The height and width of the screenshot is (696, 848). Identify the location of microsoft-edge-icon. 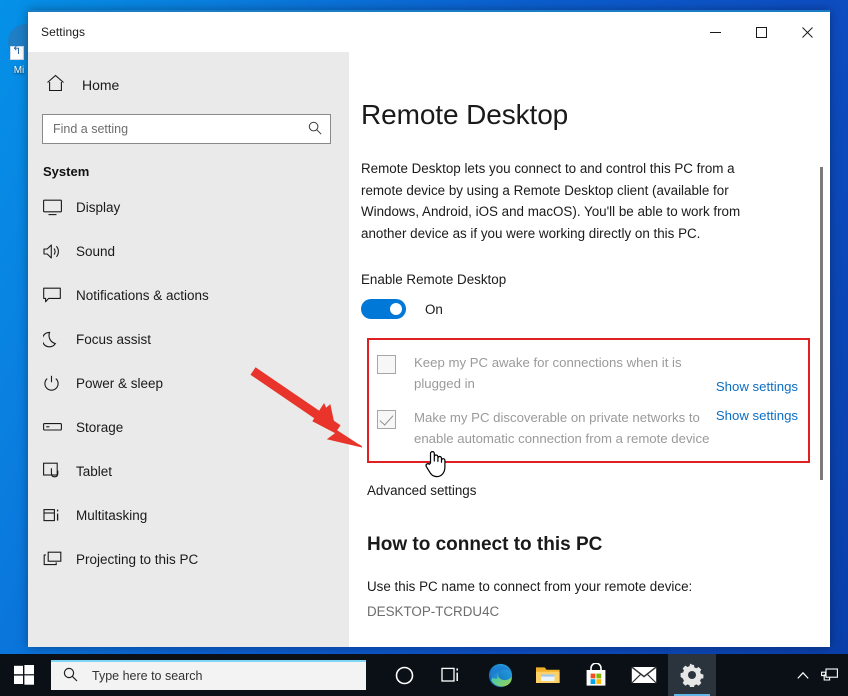
(500, 675).